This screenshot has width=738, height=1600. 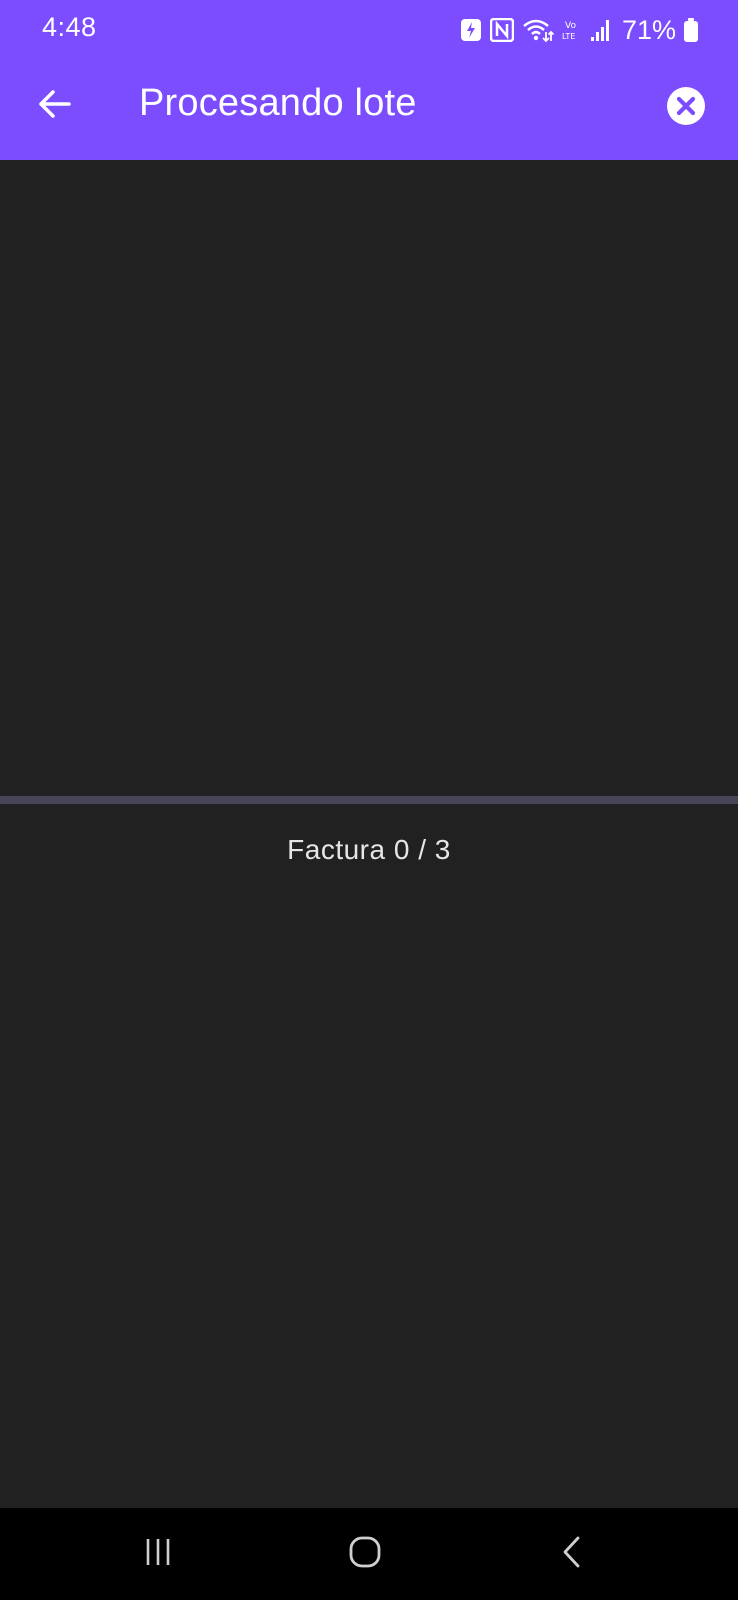 I want to click on app-bar: Procesando lote, so click(x=369, y=109).